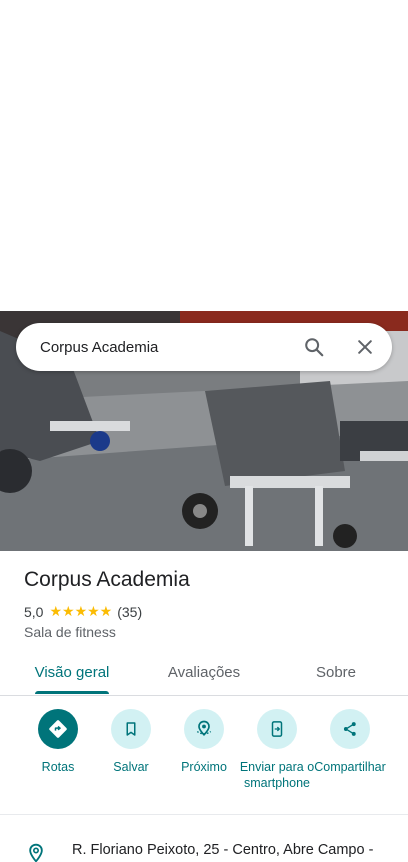 The height and width of the screenshot is (862, 408). Describe the element at coordinates (58, 767) in the screenshot. I see `directions-label: Rotas` at that location.